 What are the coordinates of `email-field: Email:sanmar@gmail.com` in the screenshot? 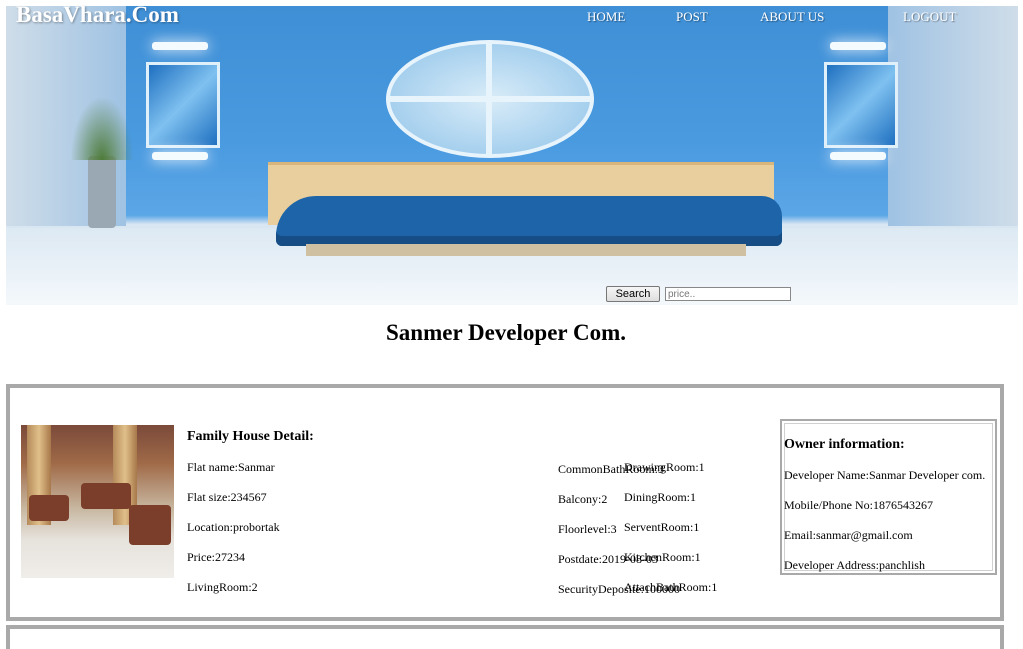 It's located at (848, 535).